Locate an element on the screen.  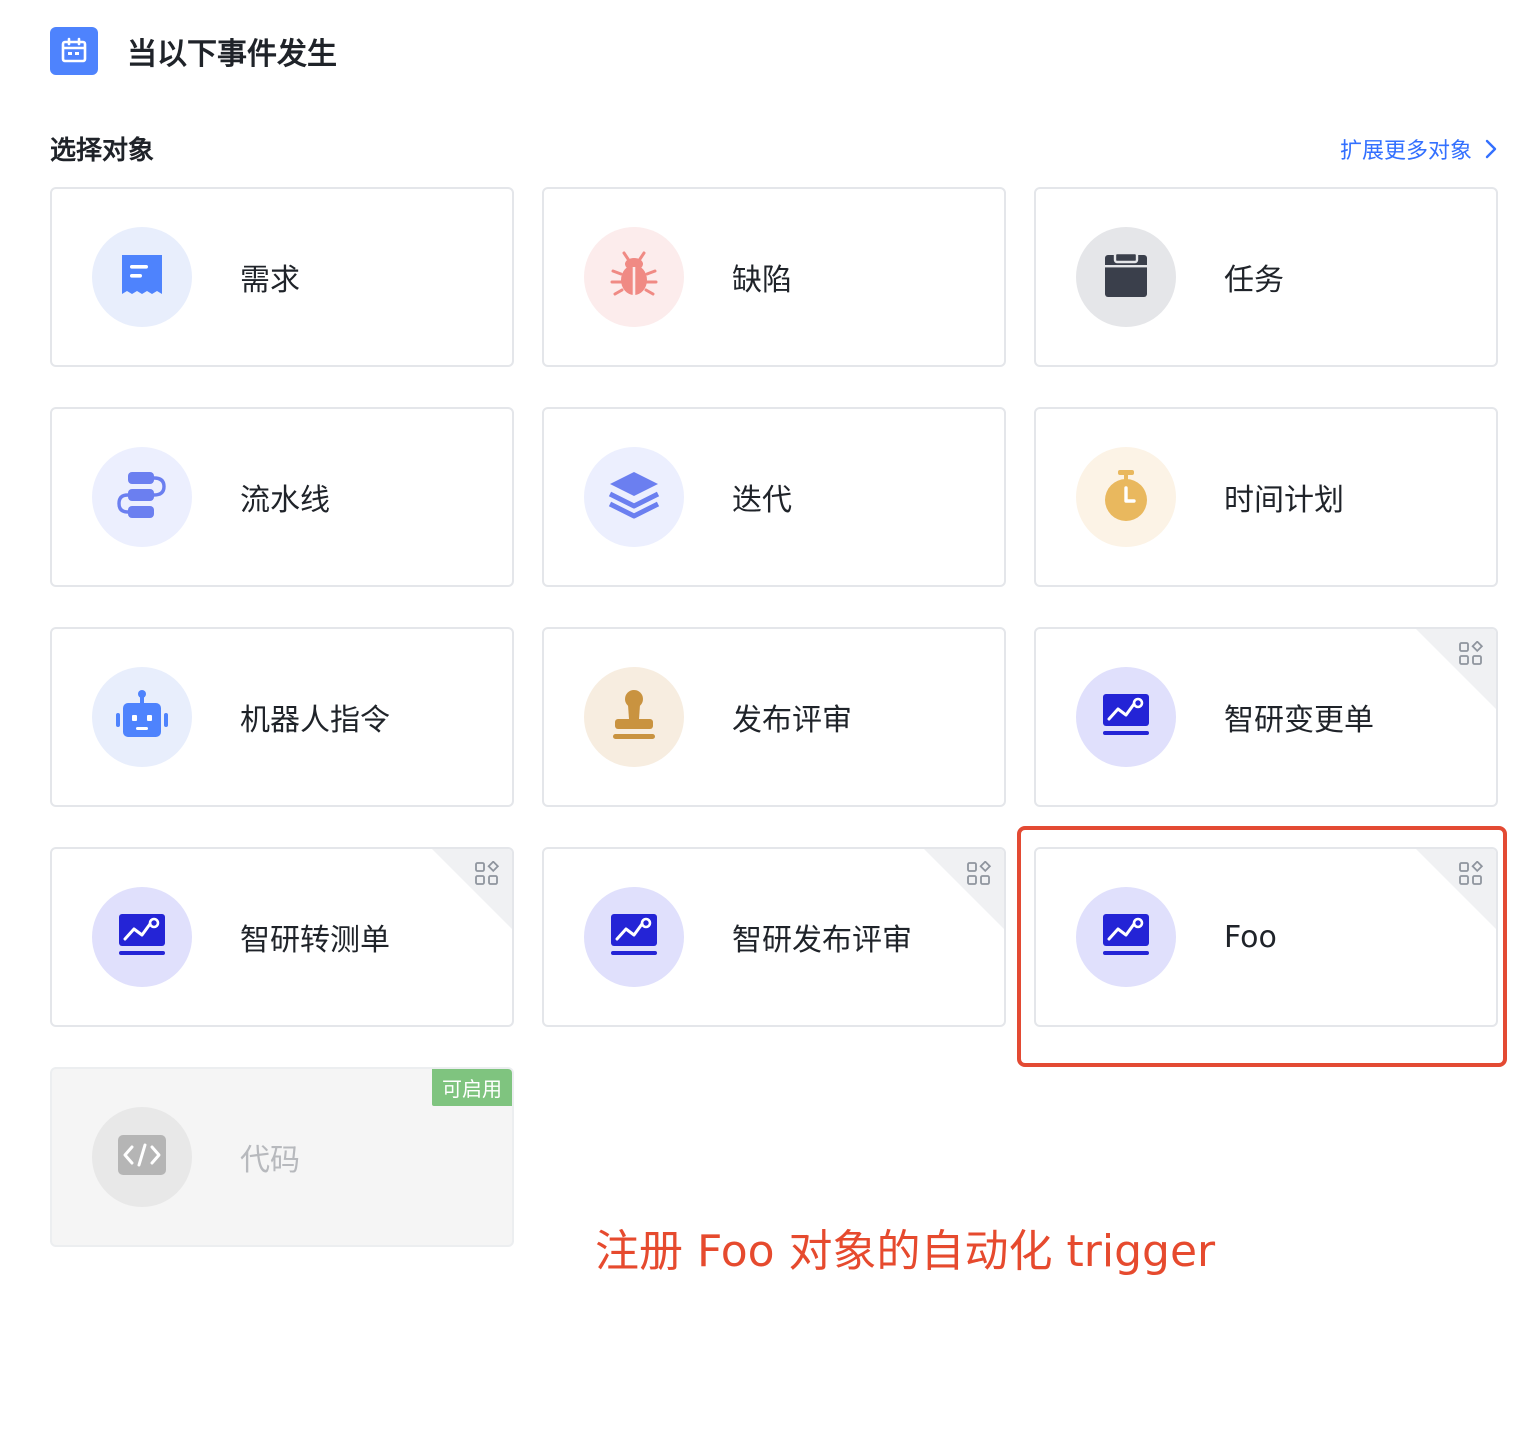
card-label: Foo is located at coordinates (1250, 937).